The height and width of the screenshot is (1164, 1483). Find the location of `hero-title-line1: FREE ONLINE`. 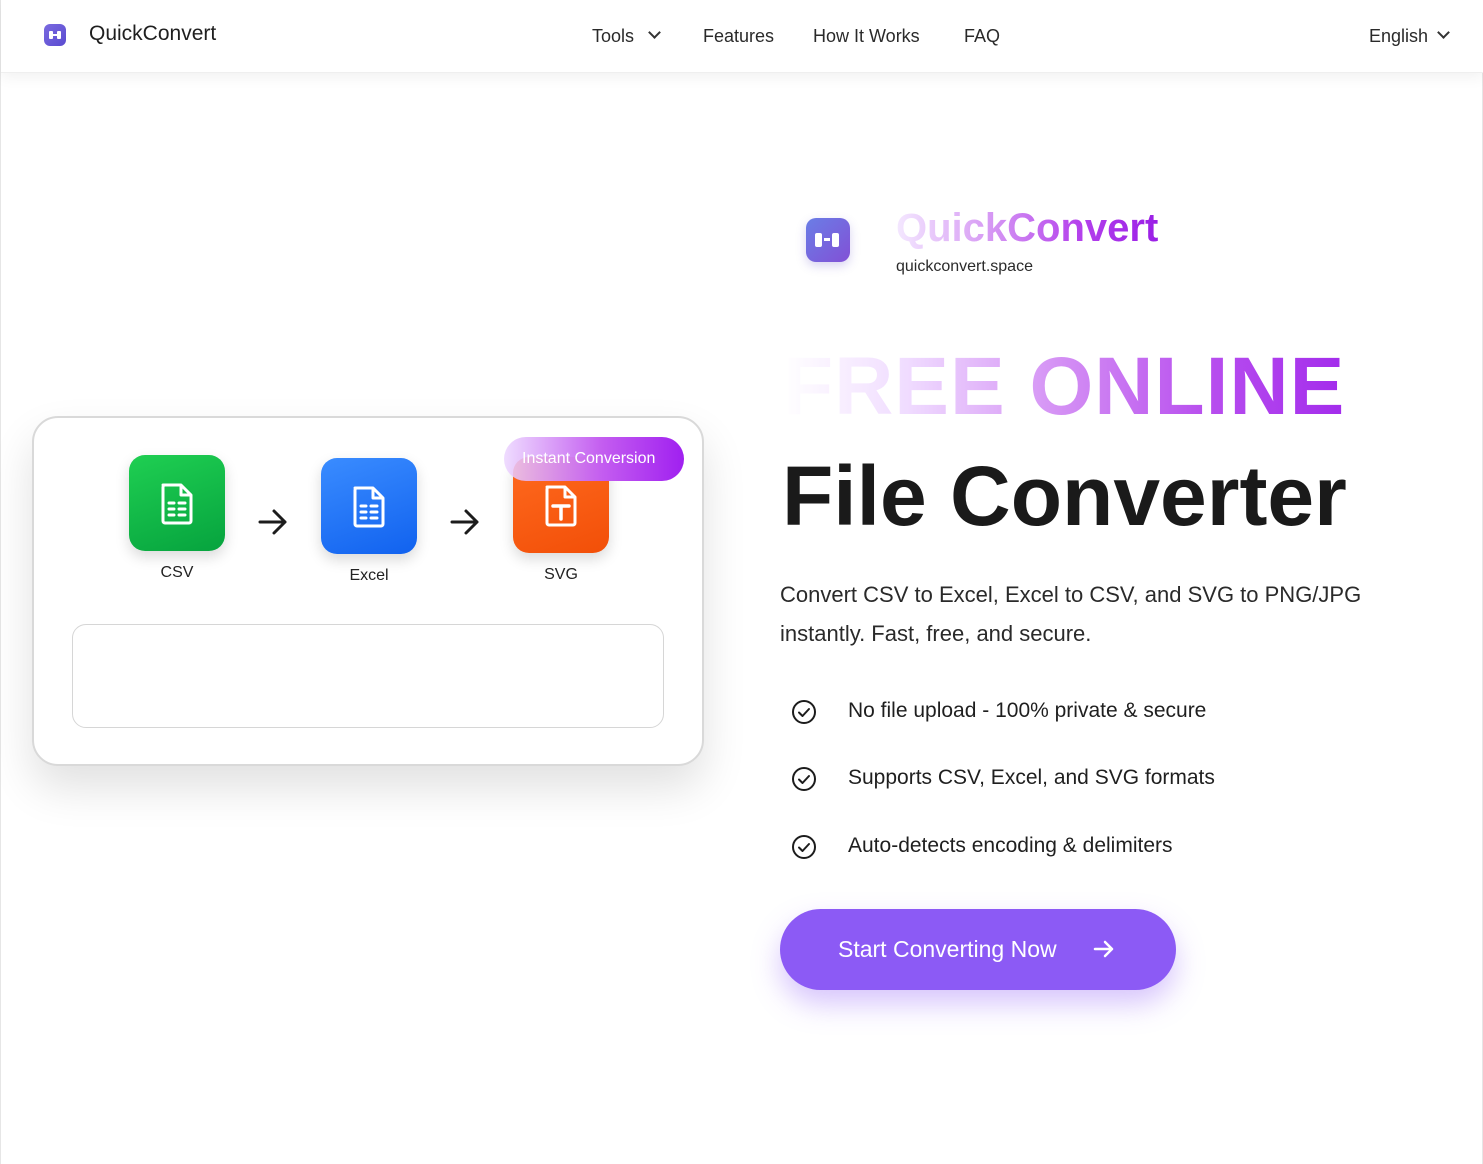

hero-title-line1: FREE ONLINE is located at coordinates (1064, 386).